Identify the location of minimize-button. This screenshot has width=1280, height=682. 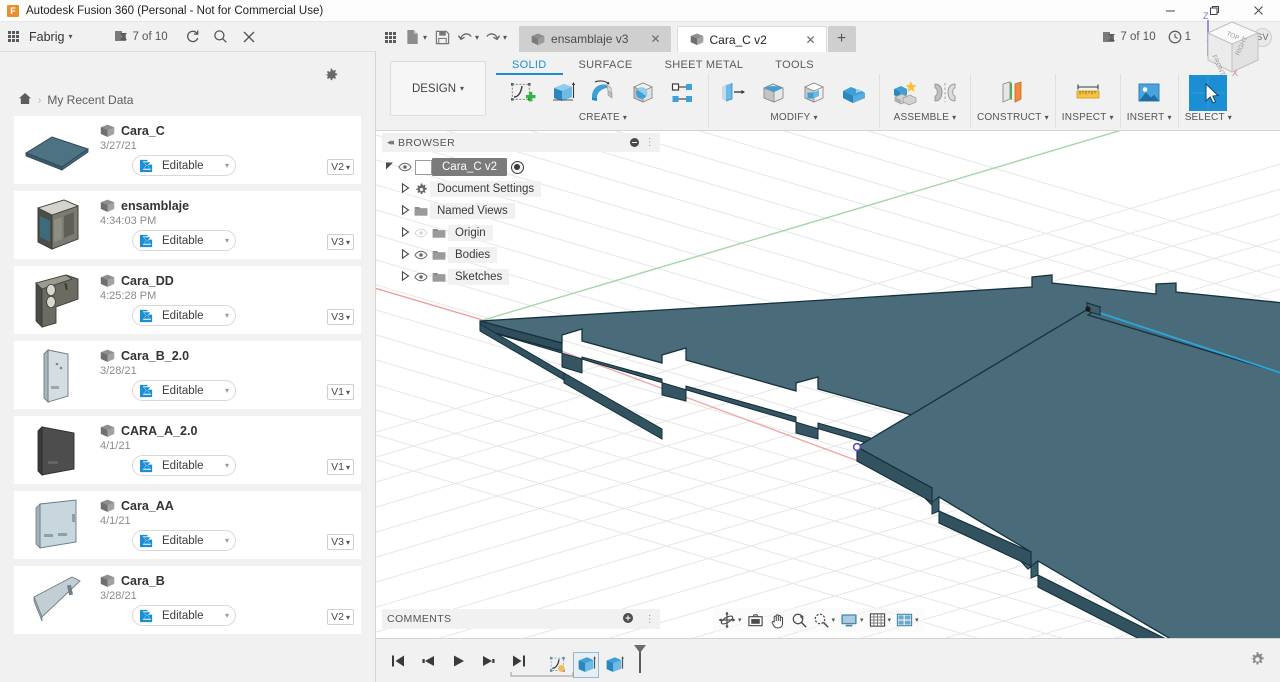
(1170, 11).